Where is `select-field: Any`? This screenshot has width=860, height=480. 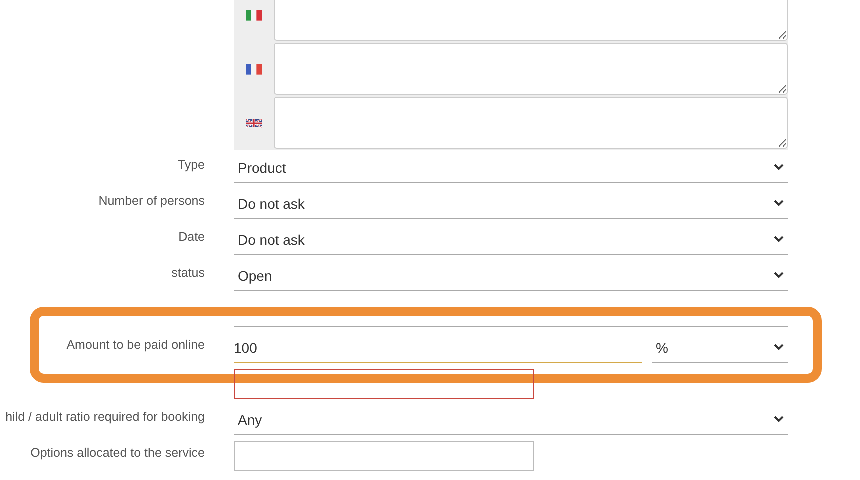 select-field: Any is located at coordinates (511, 420).